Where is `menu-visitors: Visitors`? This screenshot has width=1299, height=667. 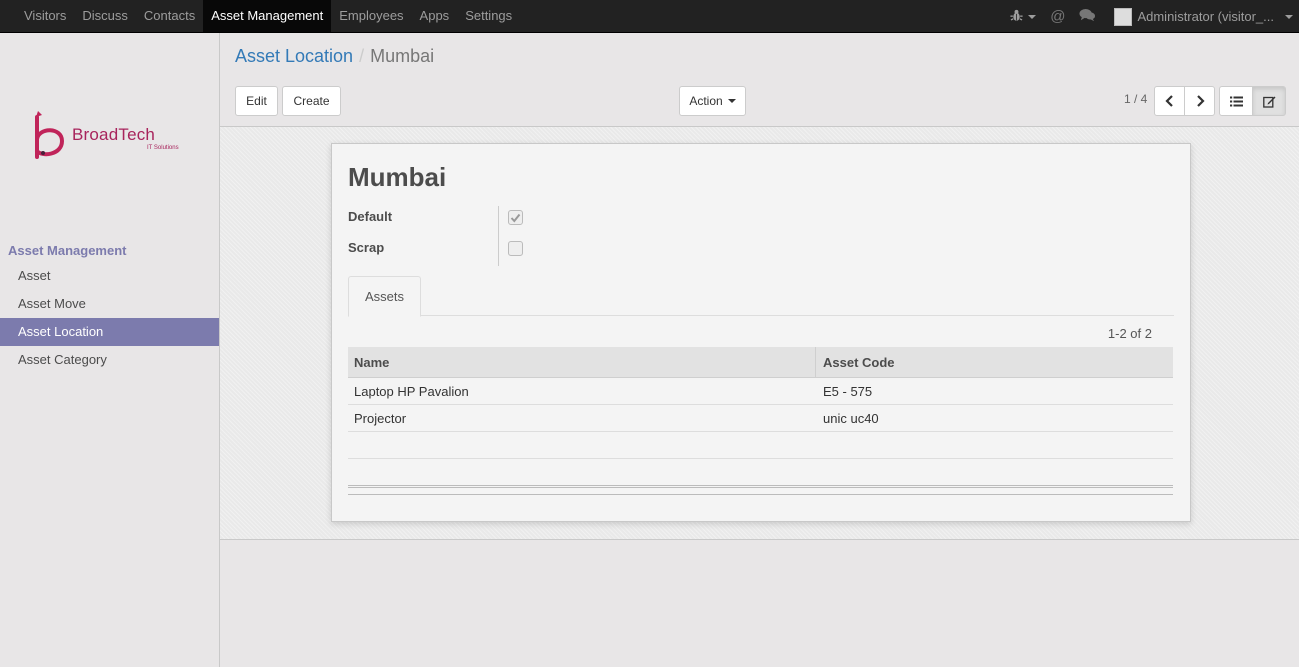 menu-visitors: Visitors is located at coordinates (45, 16).